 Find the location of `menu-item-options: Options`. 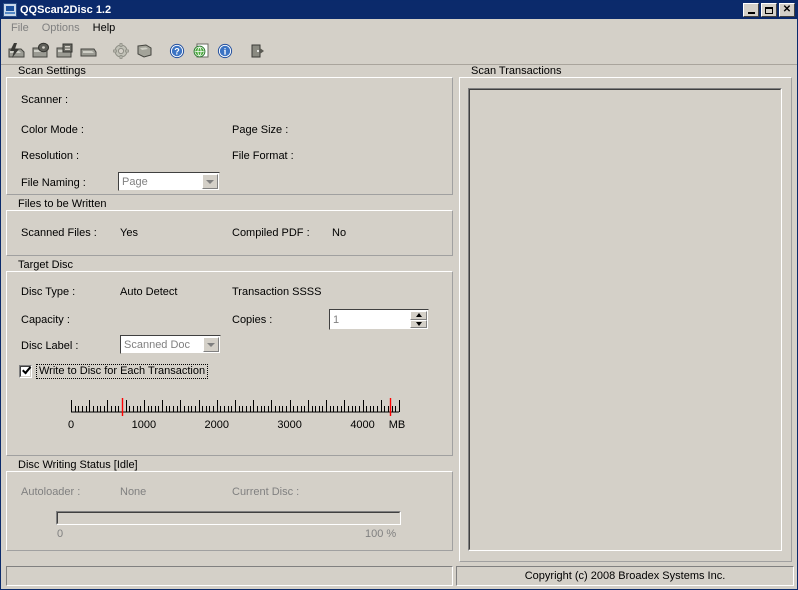

menu-item-options: Options is located at coordinates (61, 28).